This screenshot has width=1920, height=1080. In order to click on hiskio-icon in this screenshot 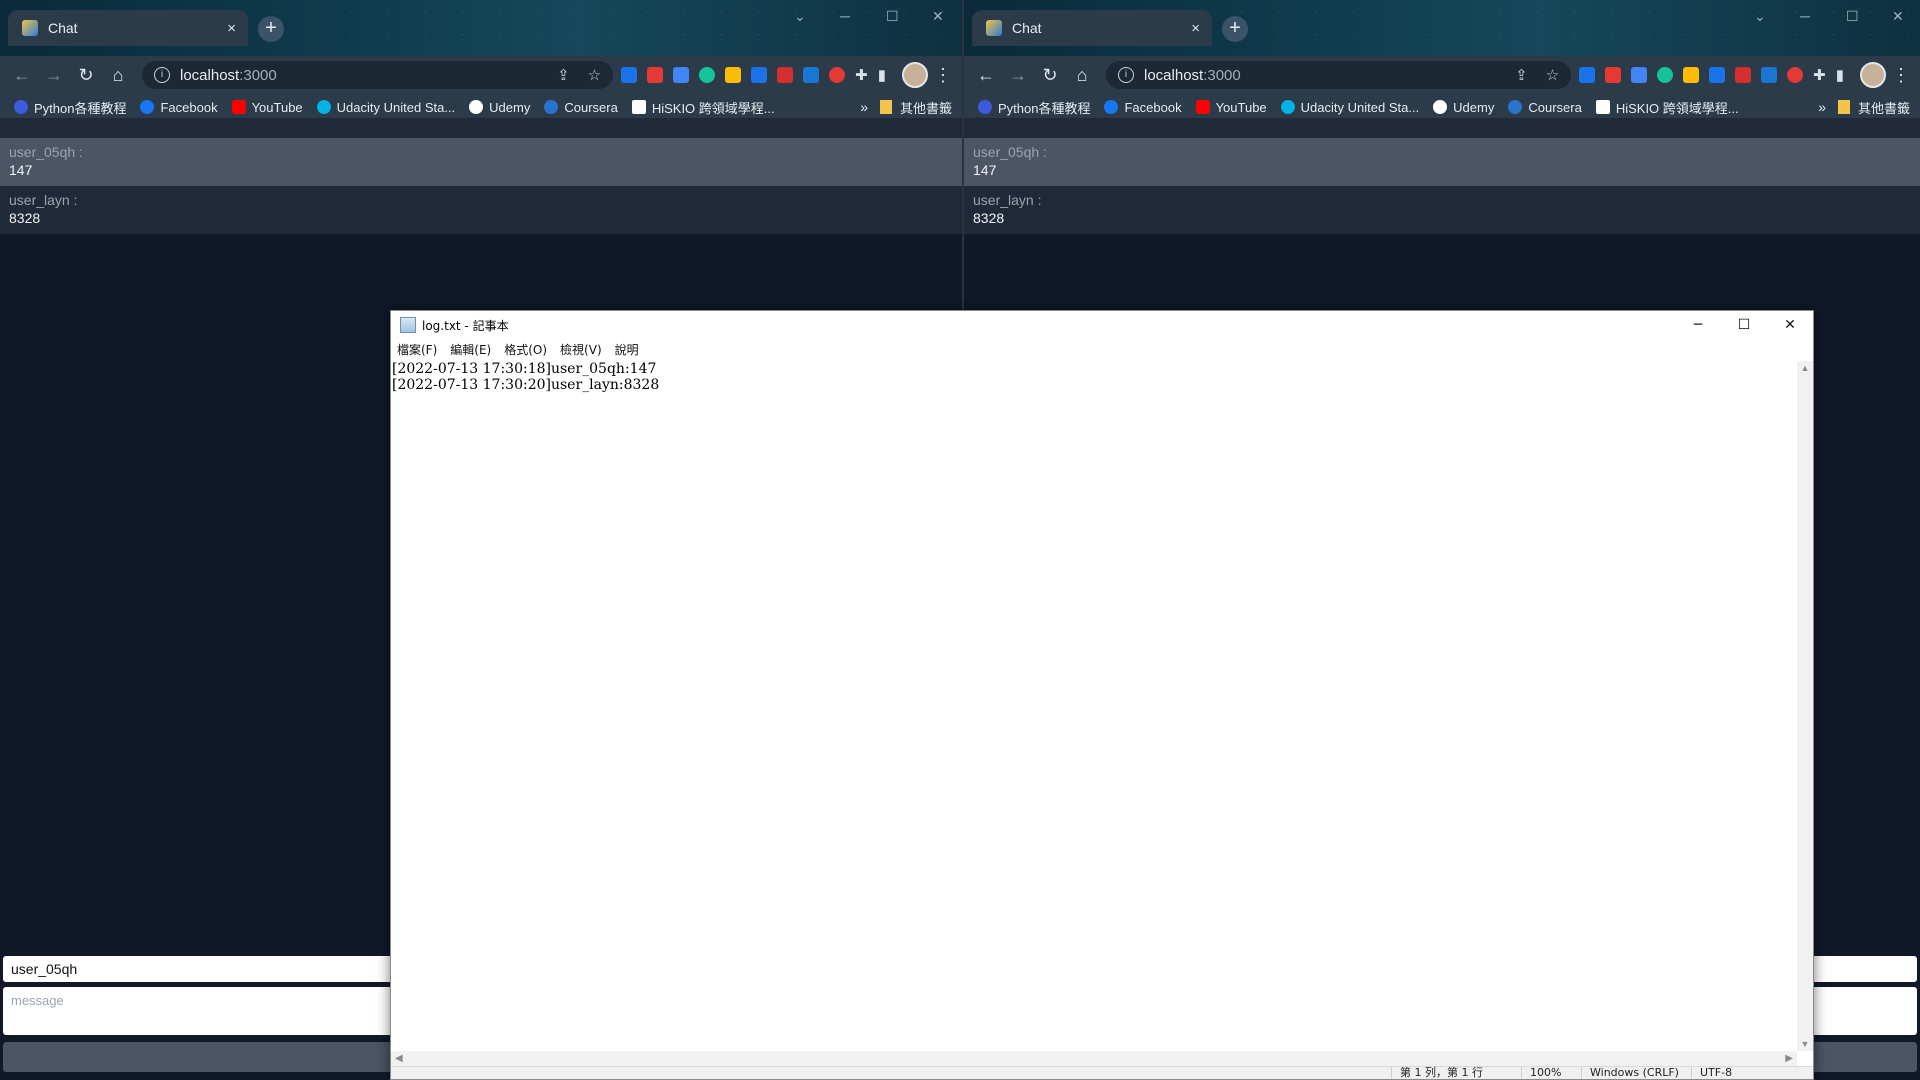, I will do `click(1602, 107)`.